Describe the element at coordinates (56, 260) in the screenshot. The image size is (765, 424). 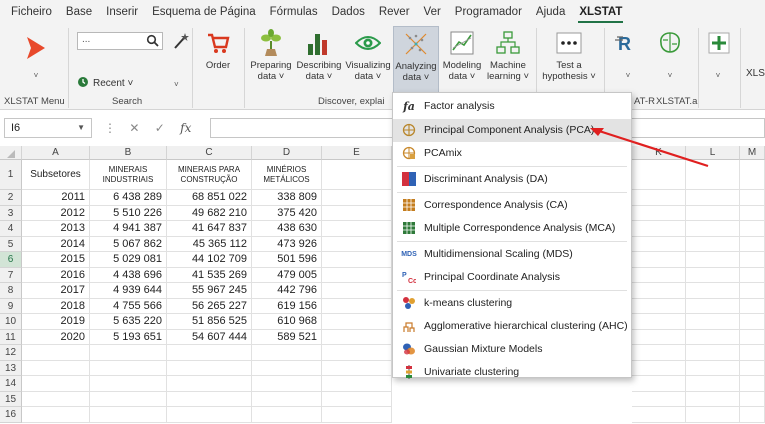
I see `cell-year: 2015` at that location.